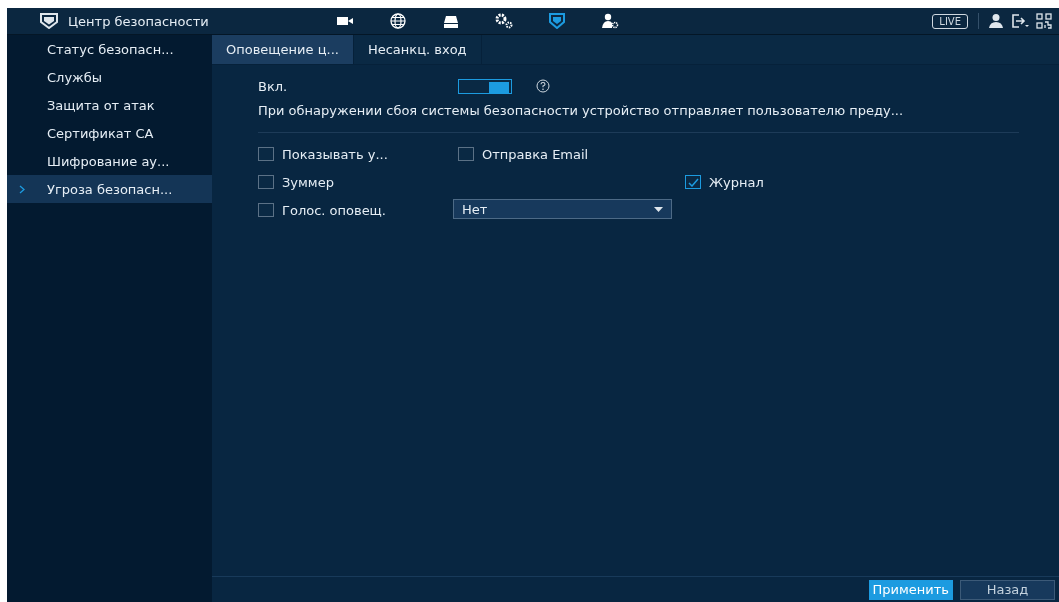 The image size is (1059, 602). What do you see at coordinates (872, 182) in the screenshot?
I see `checkbox: Журнал` at bounding box center [872, 182].